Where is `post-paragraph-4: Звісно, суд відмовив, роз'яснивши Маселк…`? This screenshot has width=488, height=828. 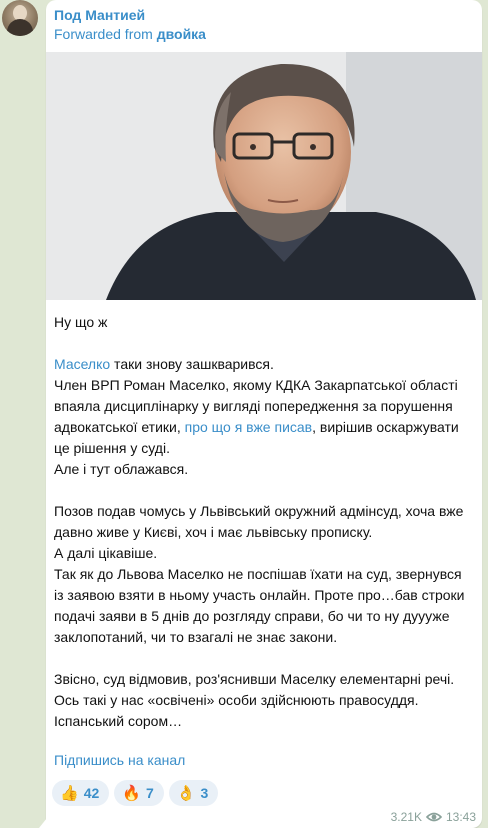
post-paragraph-4: Звісно, суд відмовив, роз'яснивши Маселк… is located at coordinates (254, 679).